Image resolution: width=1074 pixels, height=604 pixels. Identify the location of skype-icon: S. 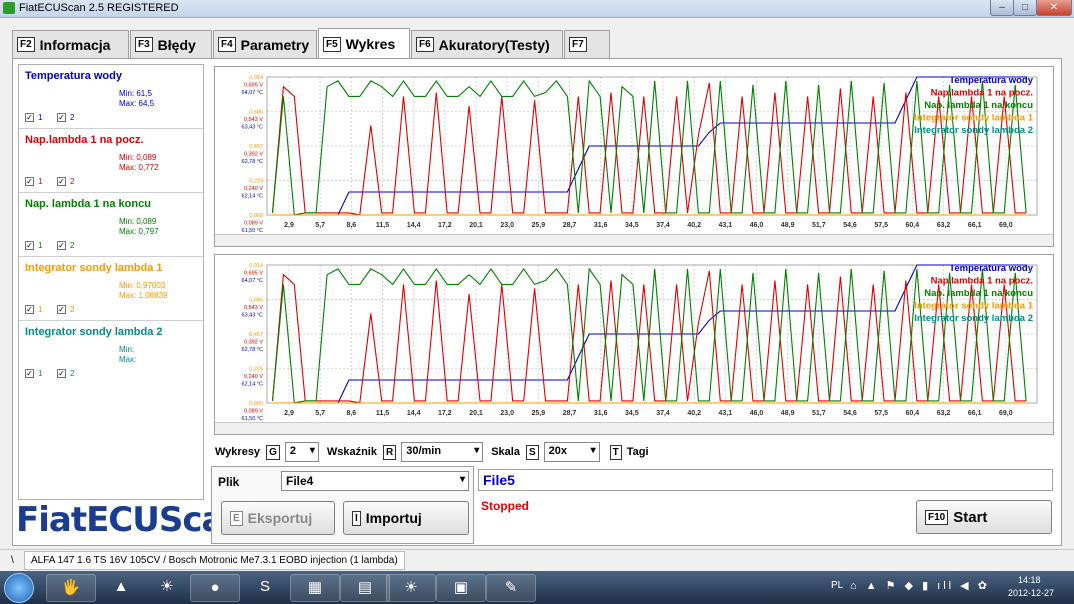
(265, 588).